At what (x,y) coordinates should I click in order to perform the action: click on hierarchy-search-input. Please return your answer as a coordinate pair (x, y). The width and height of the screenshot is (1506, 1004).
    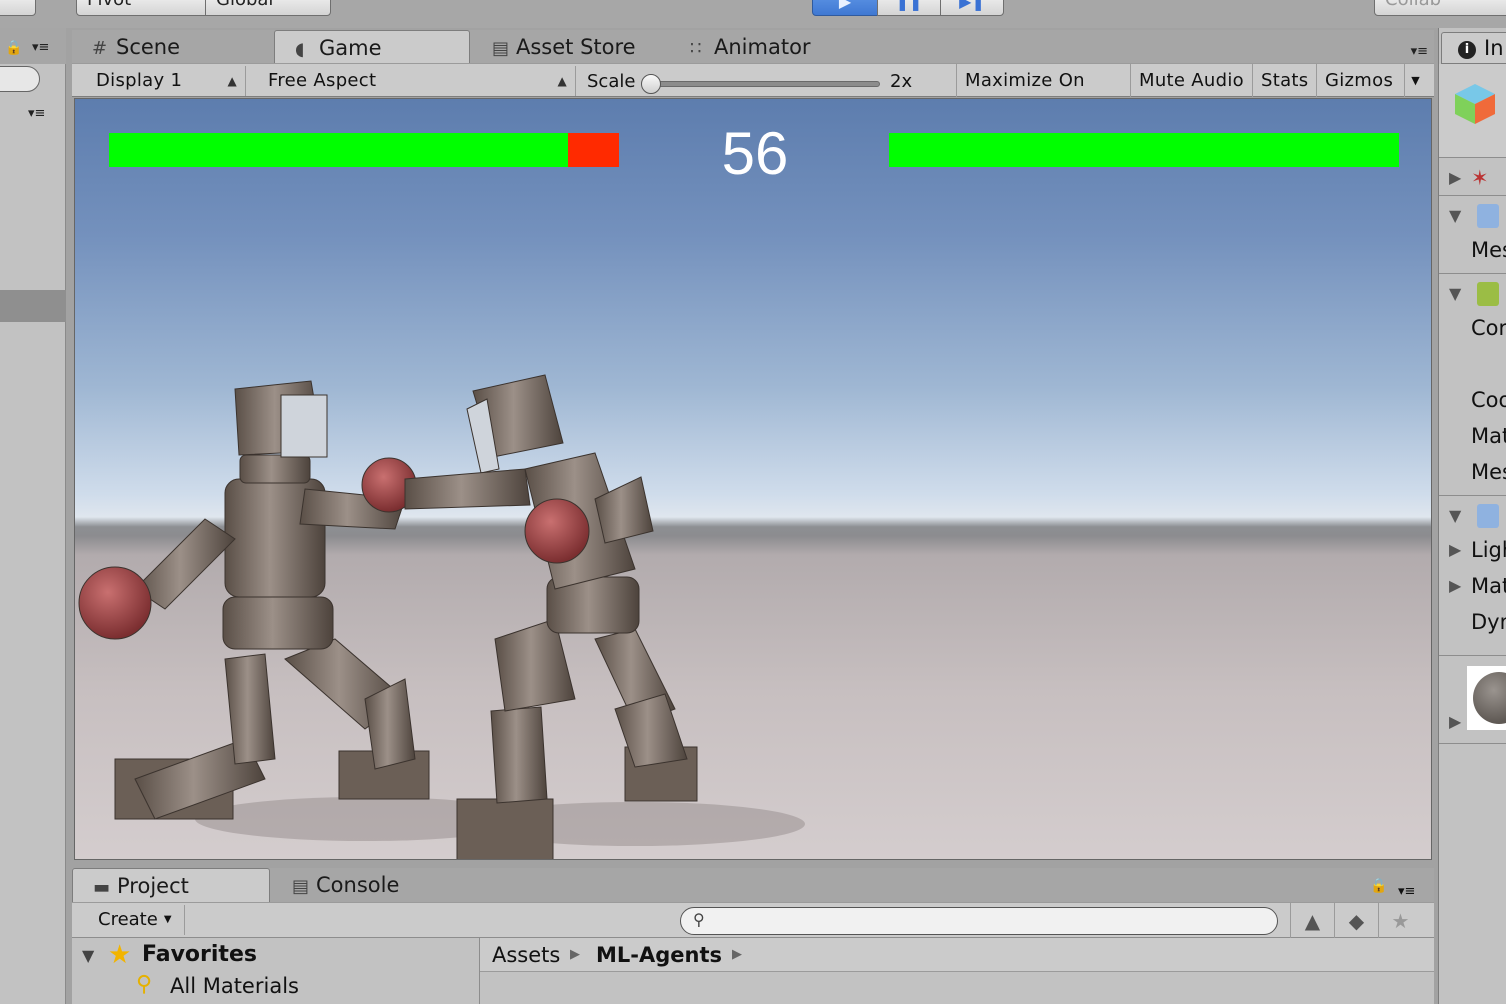
    Looking at the image, I should click on (20, 79).